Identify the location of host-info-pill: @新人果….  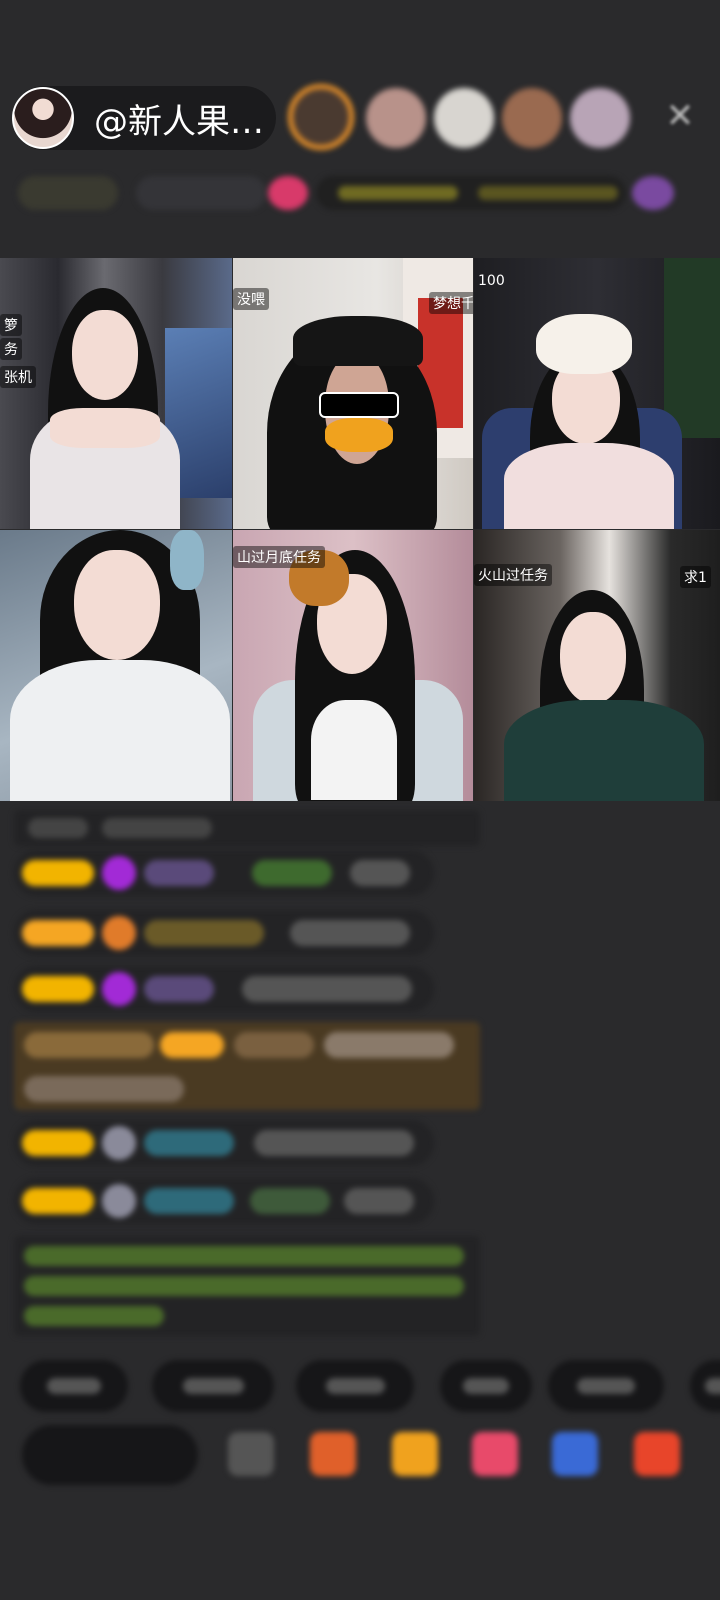
(144, 118).